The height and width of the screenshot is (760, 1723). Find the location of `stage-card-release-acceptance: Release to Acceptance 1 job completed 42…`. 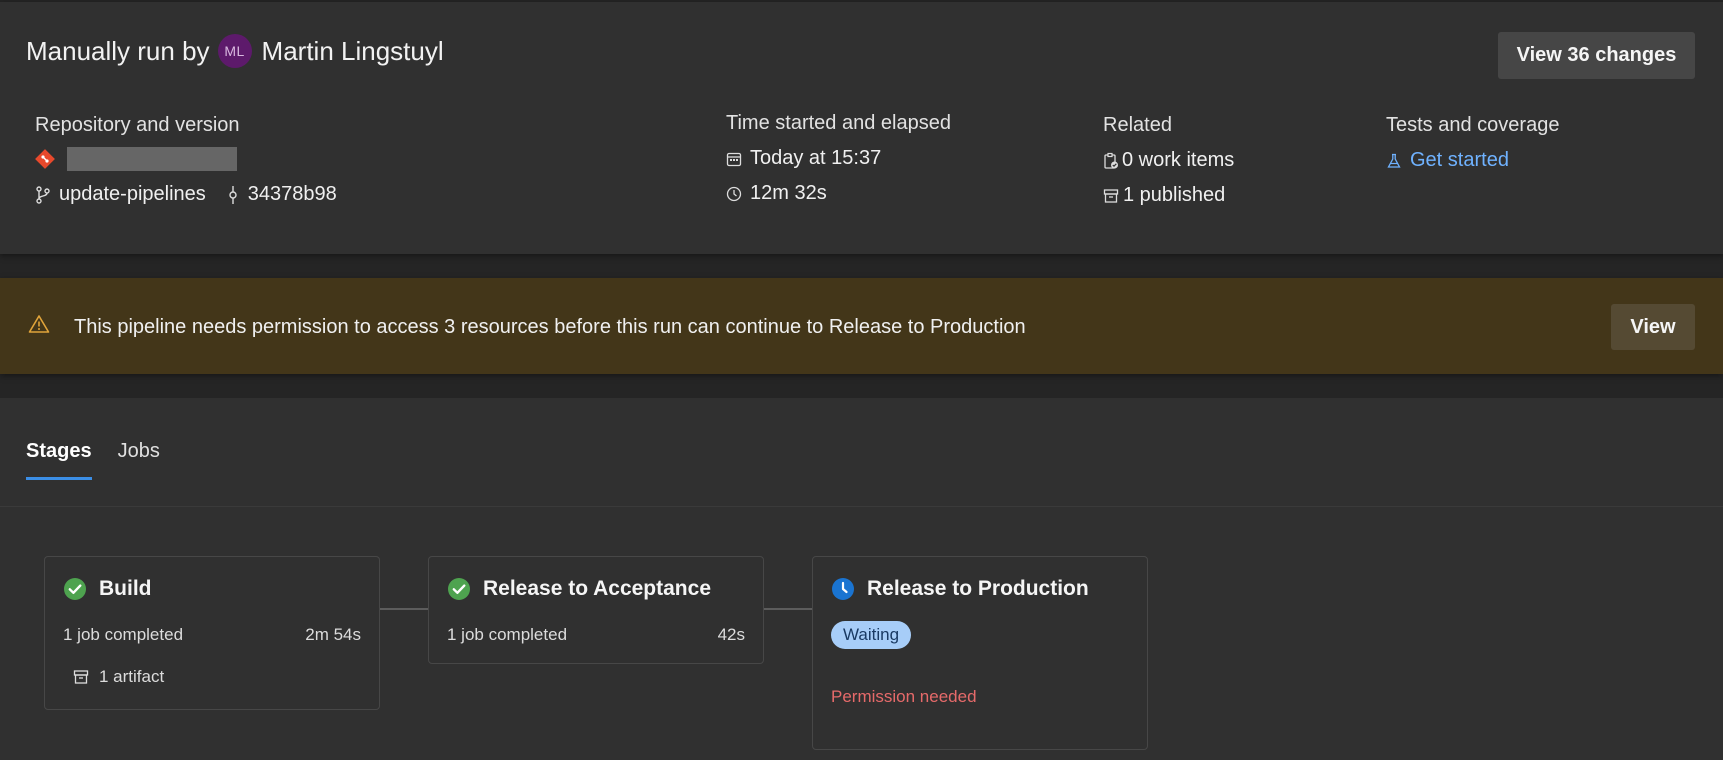

stage-card-release-acceptance: Release to Acceptance 1 job completed 42… is located at coordinates (596, 610).